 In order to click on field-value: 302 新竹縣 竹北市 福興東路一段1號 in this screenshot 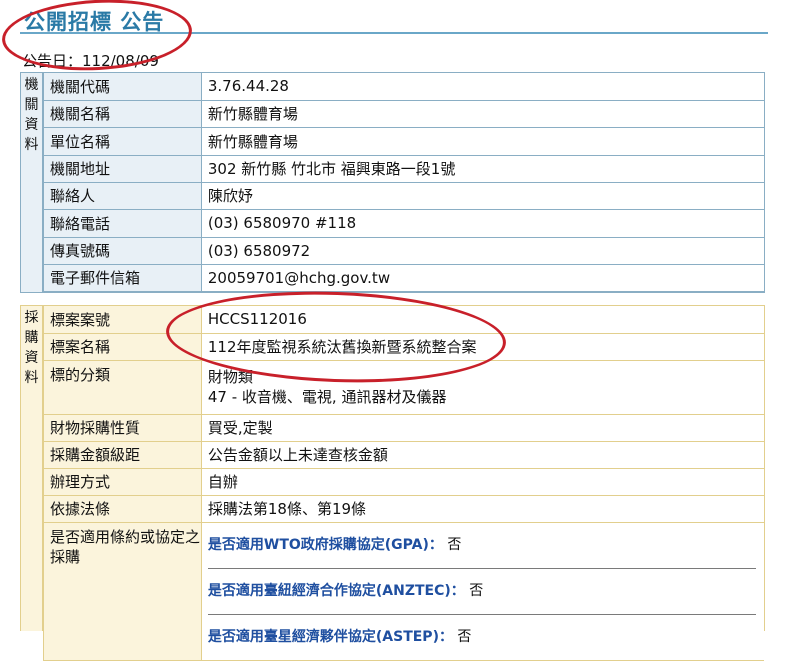, I will do `click(482, 169)`.